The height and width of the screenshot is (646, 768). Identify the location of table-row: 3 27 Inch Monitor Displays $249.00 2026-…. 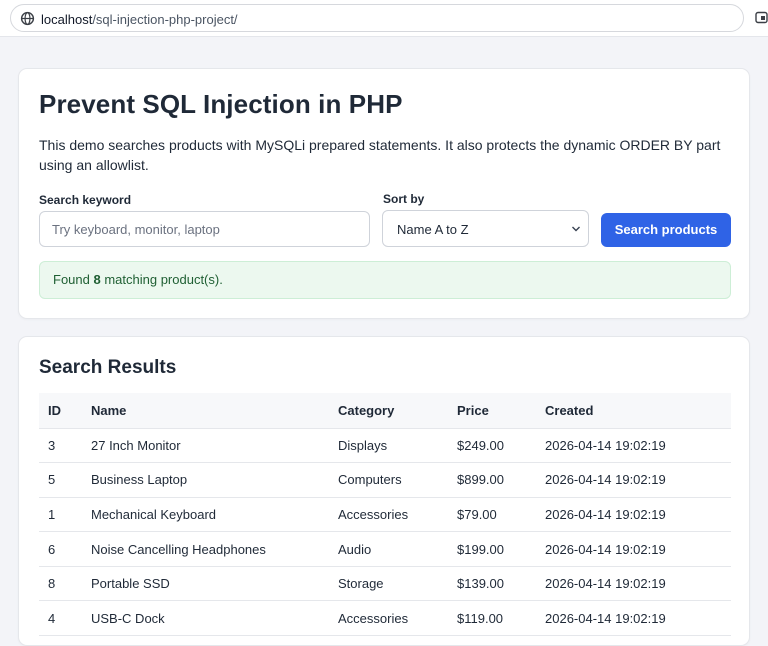
(385, 446).